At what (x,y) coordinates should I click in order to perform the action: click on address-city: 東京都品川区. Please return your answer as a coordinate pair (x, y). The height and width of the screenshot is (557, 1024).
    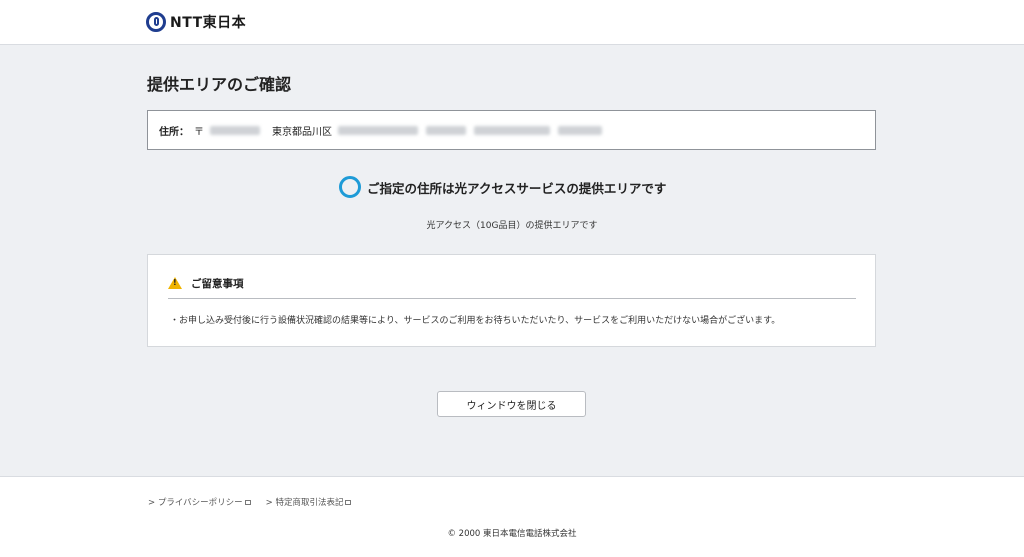
    Looking at the image, I should click on (302, 132).